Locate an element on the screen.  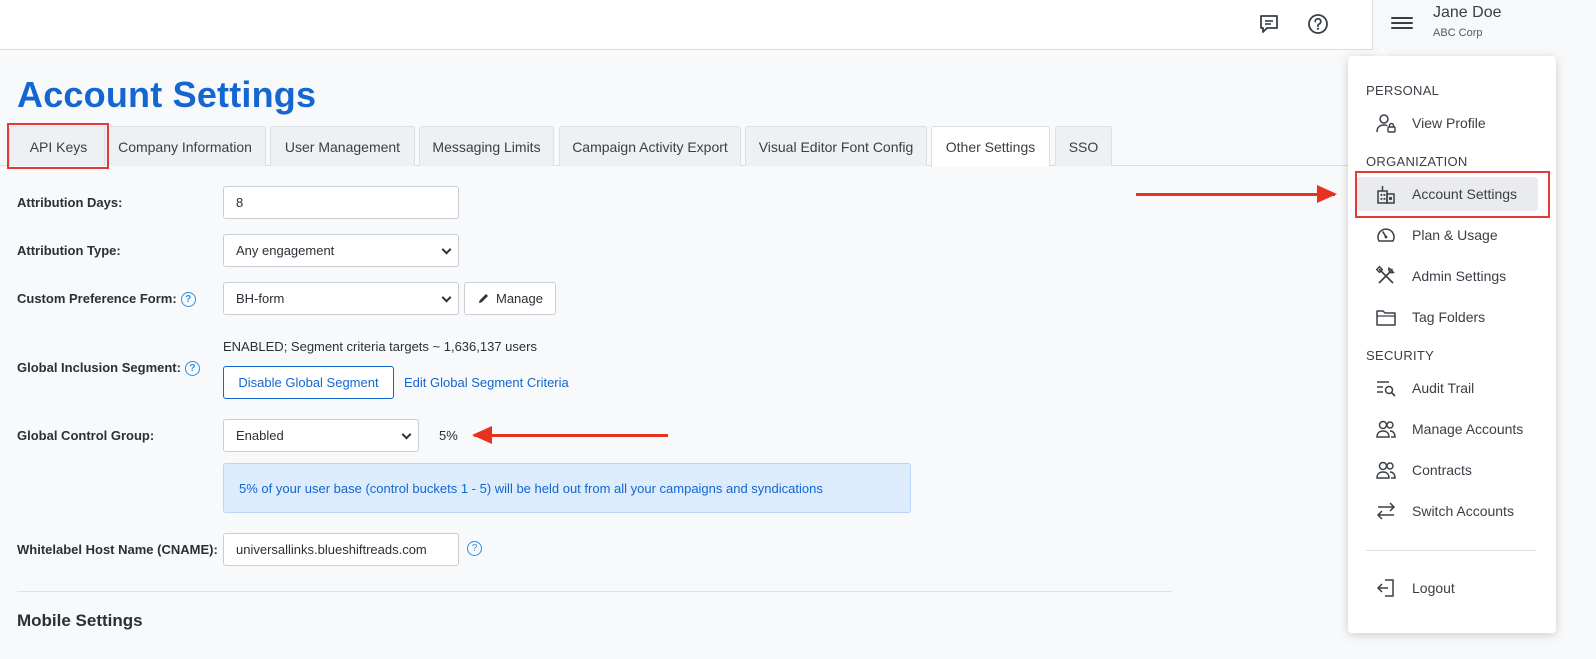
building-gear-icon is located at coordinates (1386, 194).